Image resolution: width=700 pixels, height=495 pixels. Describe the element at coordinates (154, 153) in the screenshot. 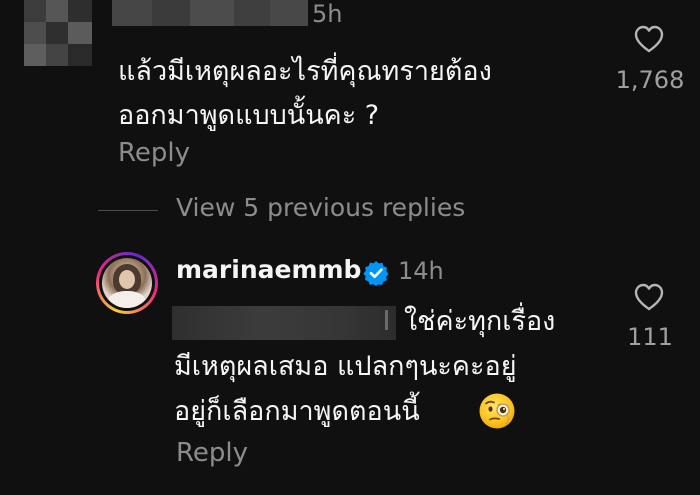

I see `comment-reply-button: Reply` at that location.